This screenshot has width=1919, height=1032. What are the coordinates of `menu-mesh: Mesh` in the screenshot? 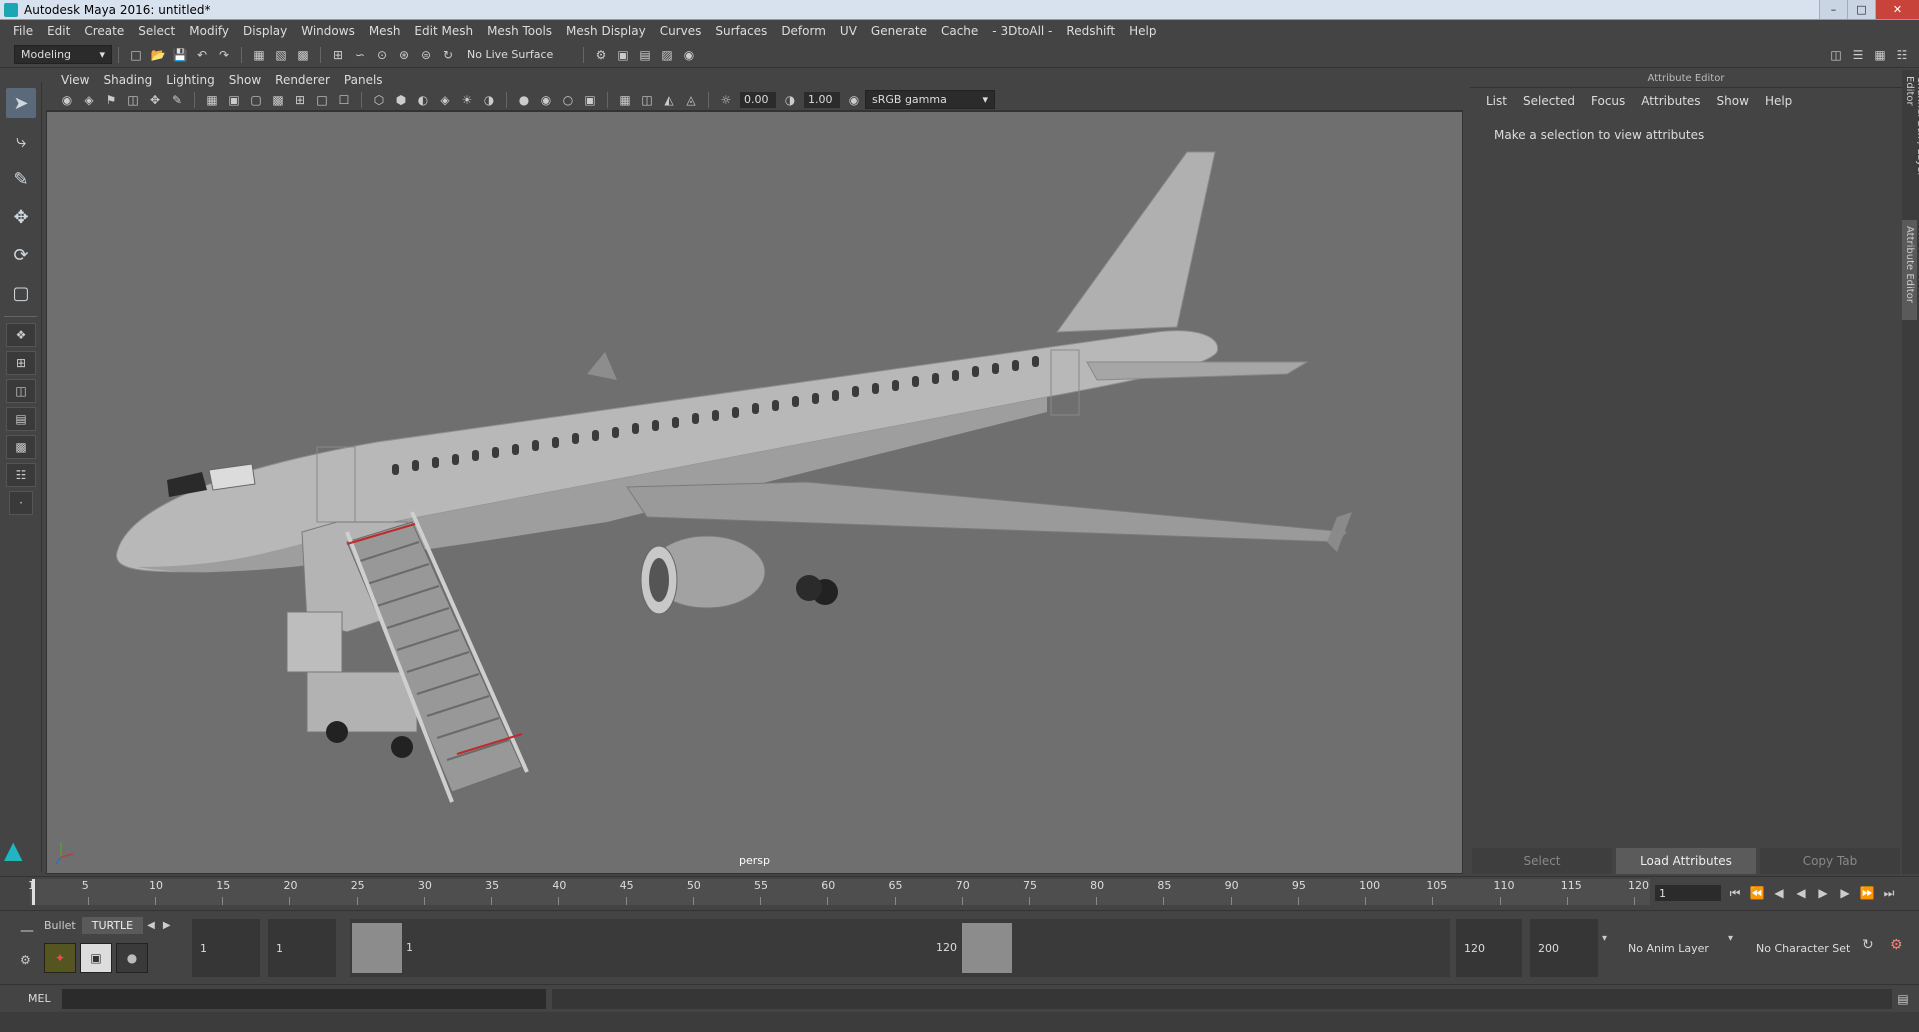 It's located at (385, 31).